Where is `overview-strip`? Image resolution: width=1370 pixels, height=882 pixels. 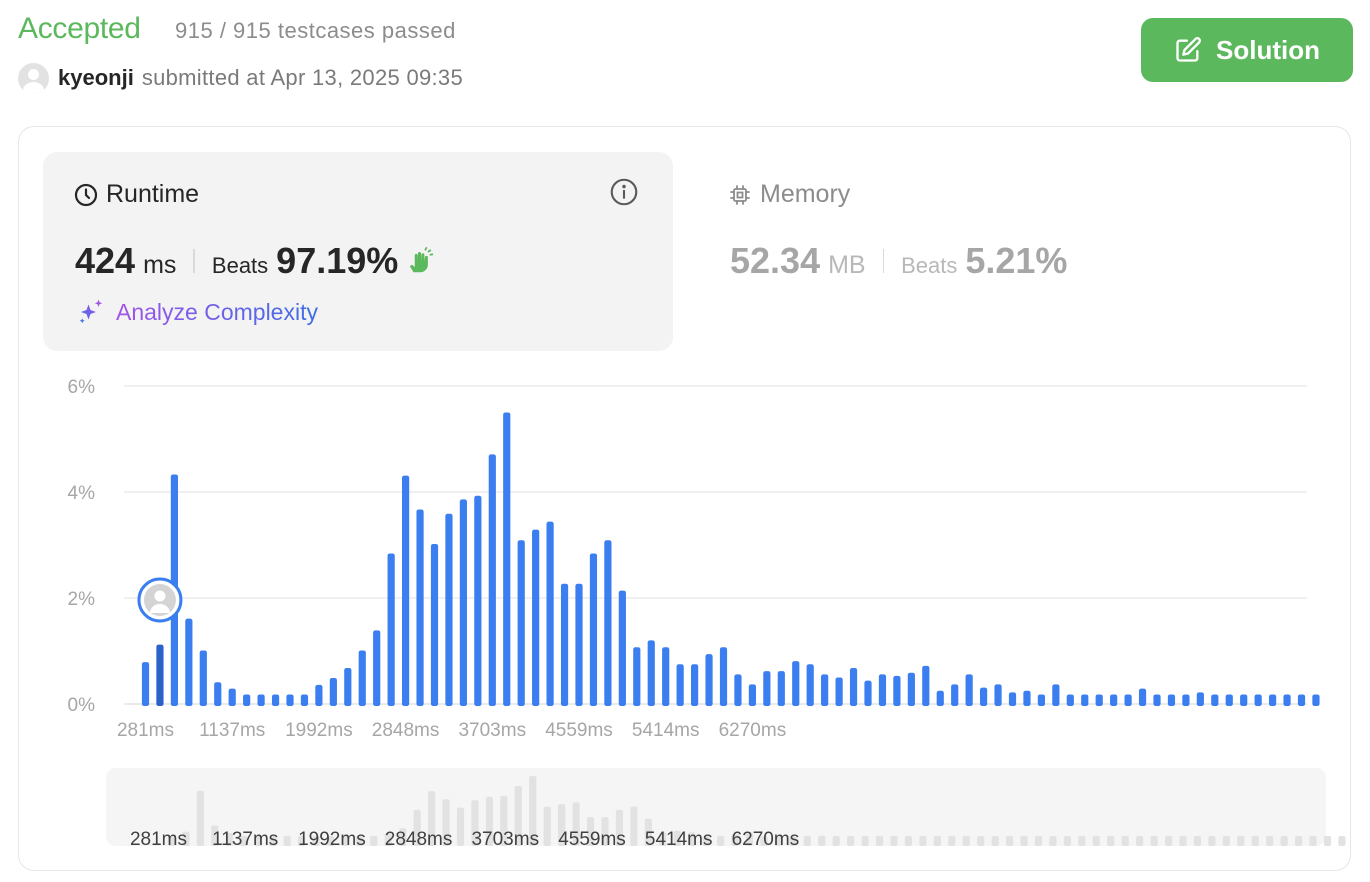 overview-strip is located at coordinates (716, 807).